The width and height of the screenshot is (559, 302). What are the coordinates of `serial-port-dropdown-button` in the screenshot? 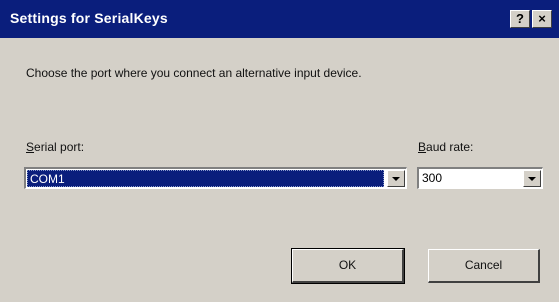 It's located at (396, 178).